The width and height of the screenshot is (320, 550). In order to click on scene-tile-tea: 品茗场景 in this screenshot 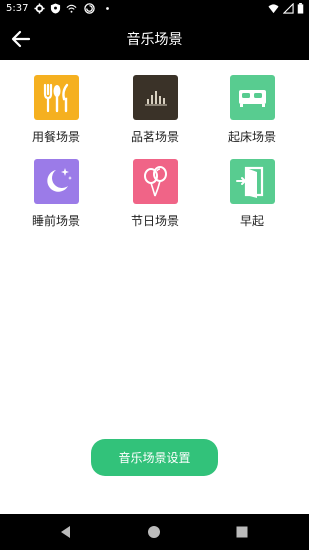, I will do `click(155, 102)`.